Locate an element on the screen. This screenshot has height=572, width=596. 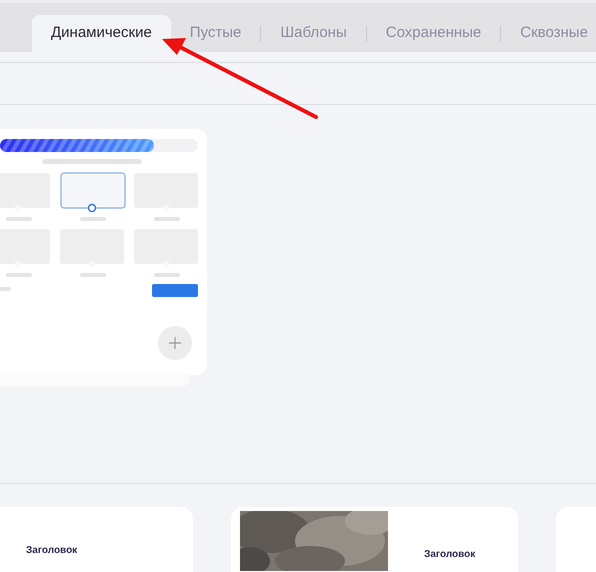
tab: Шаблоны is located at coordinates (313, 33).